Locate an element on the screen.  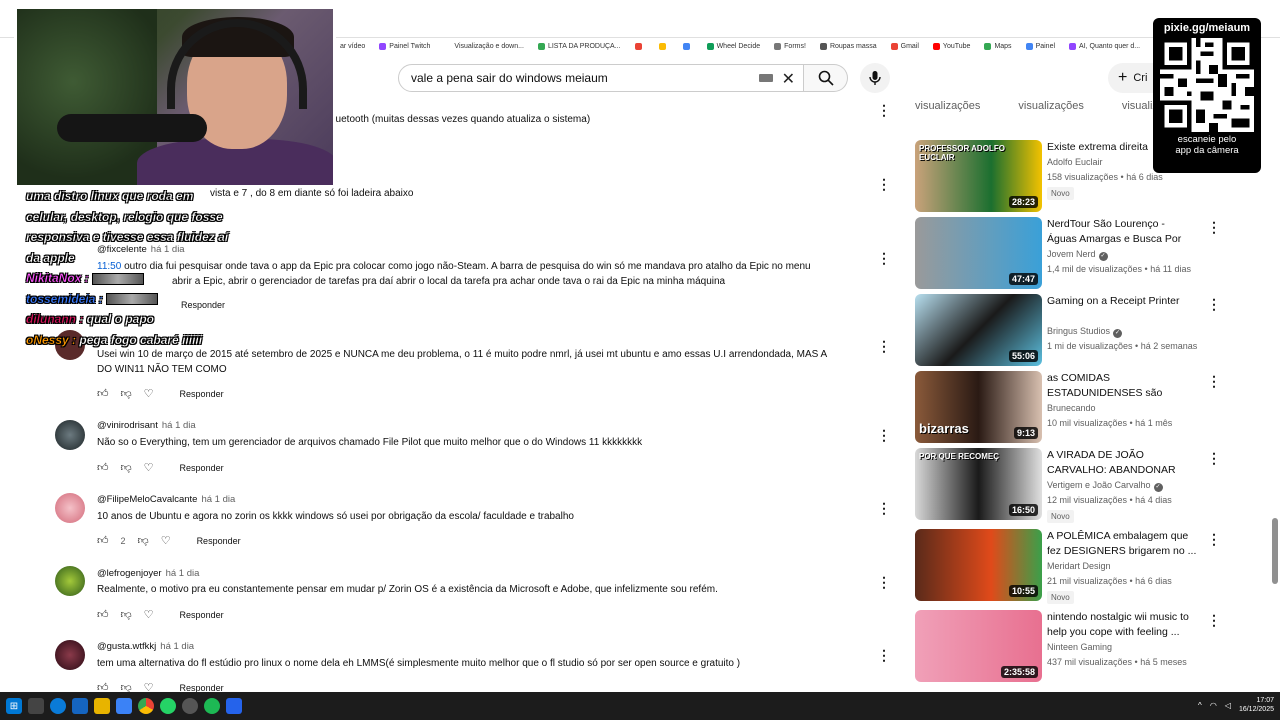
obs-icon is located at coordinates (190, 706).